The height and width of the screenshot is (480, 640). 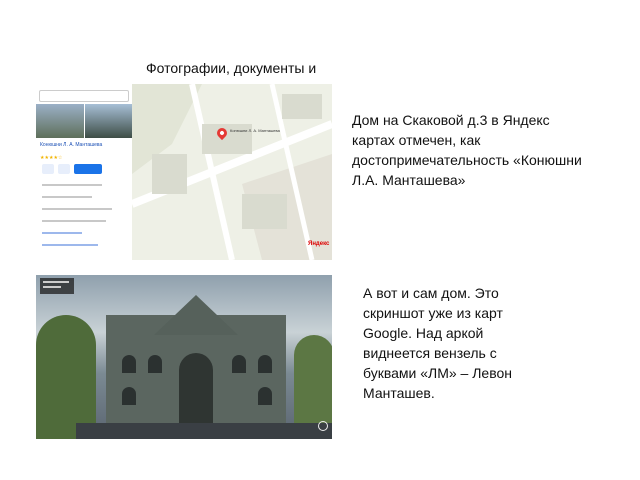 What do you see at coordinates (204, 431) in the screenshot?
I see `parked-cars` at bounding box center [204, 431].